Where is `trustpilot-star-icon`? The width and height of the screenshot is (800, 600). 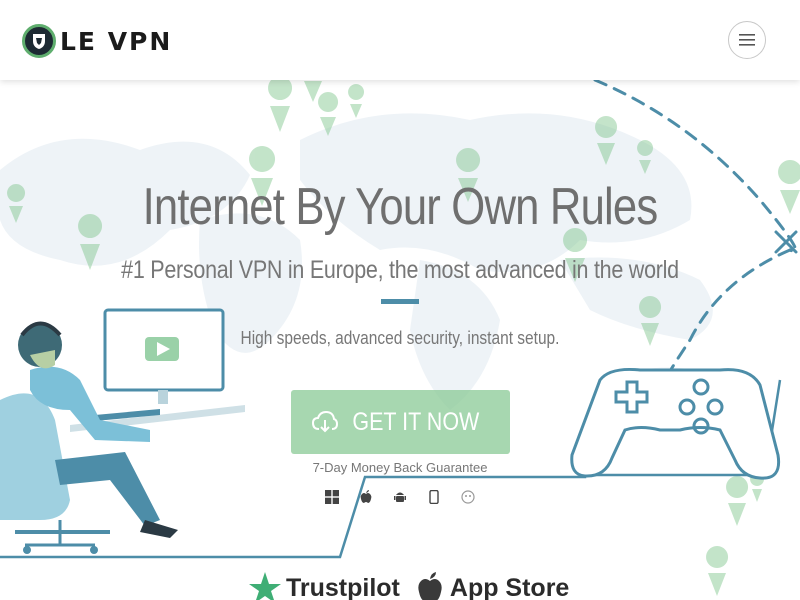
trustpilot-star-icon is located at coordinates (265, 586).